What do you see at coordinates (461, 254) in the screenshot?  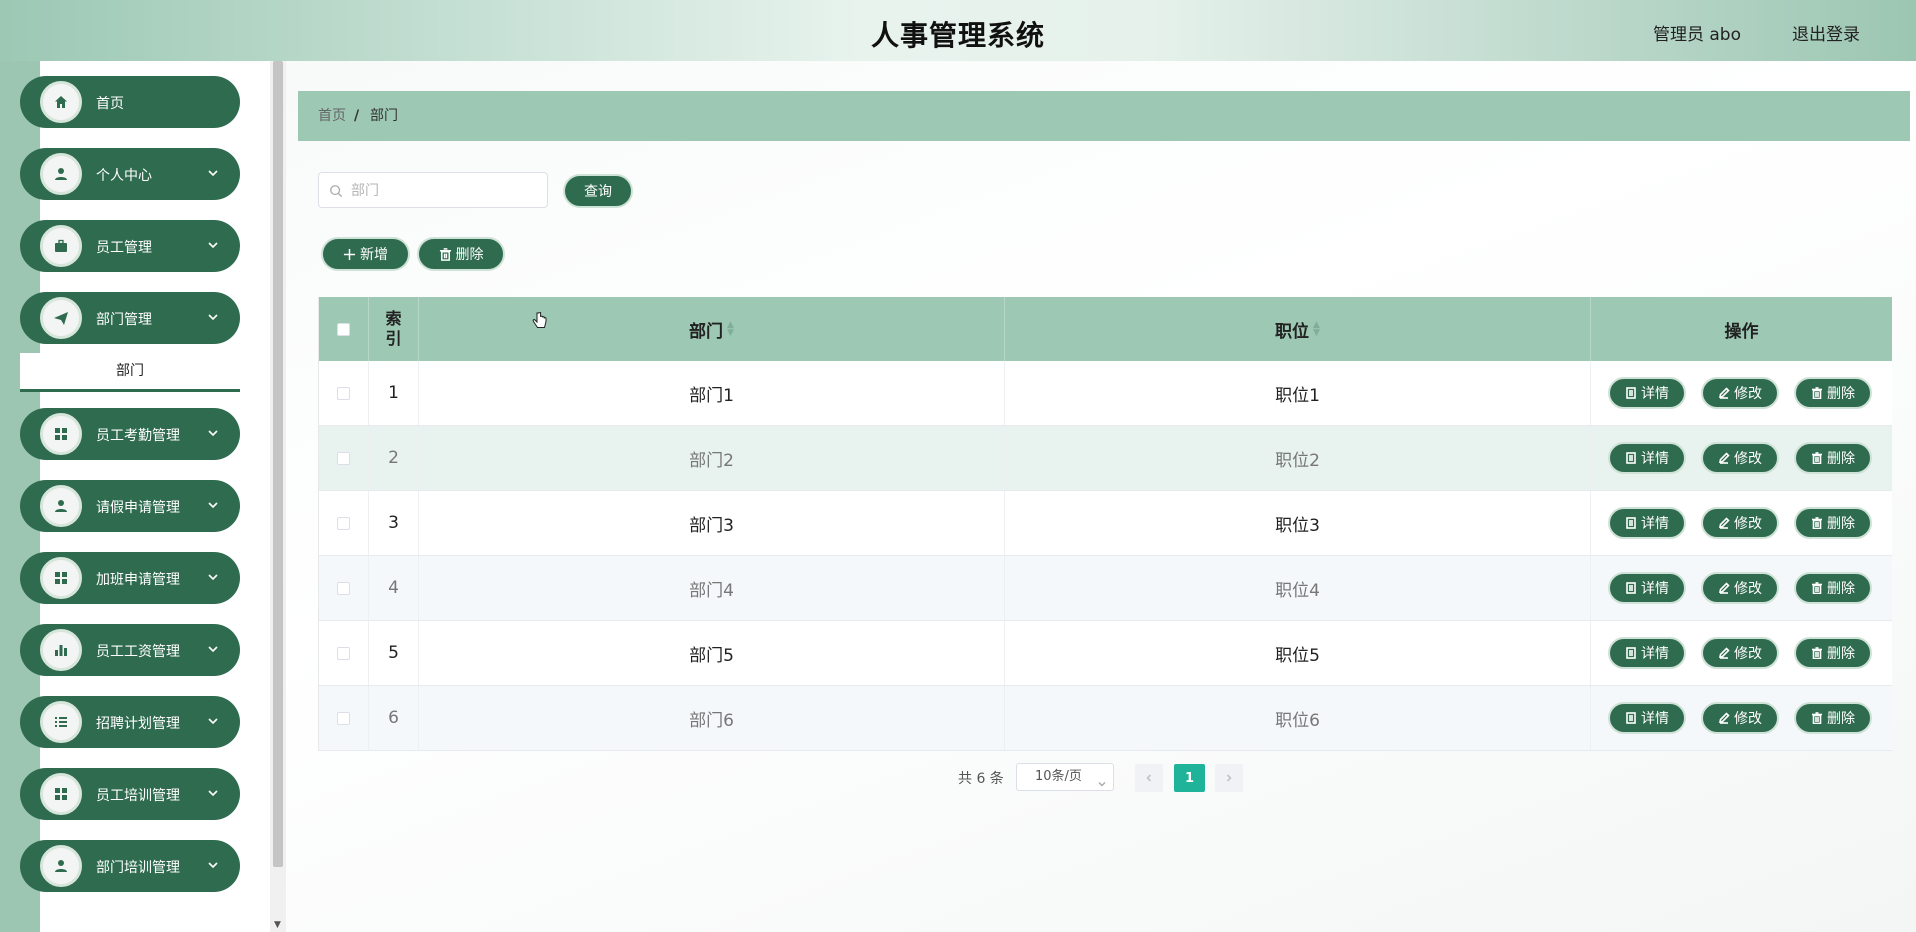 I see `bulk-delete-button: 删除` at bounding box center [461, 254].